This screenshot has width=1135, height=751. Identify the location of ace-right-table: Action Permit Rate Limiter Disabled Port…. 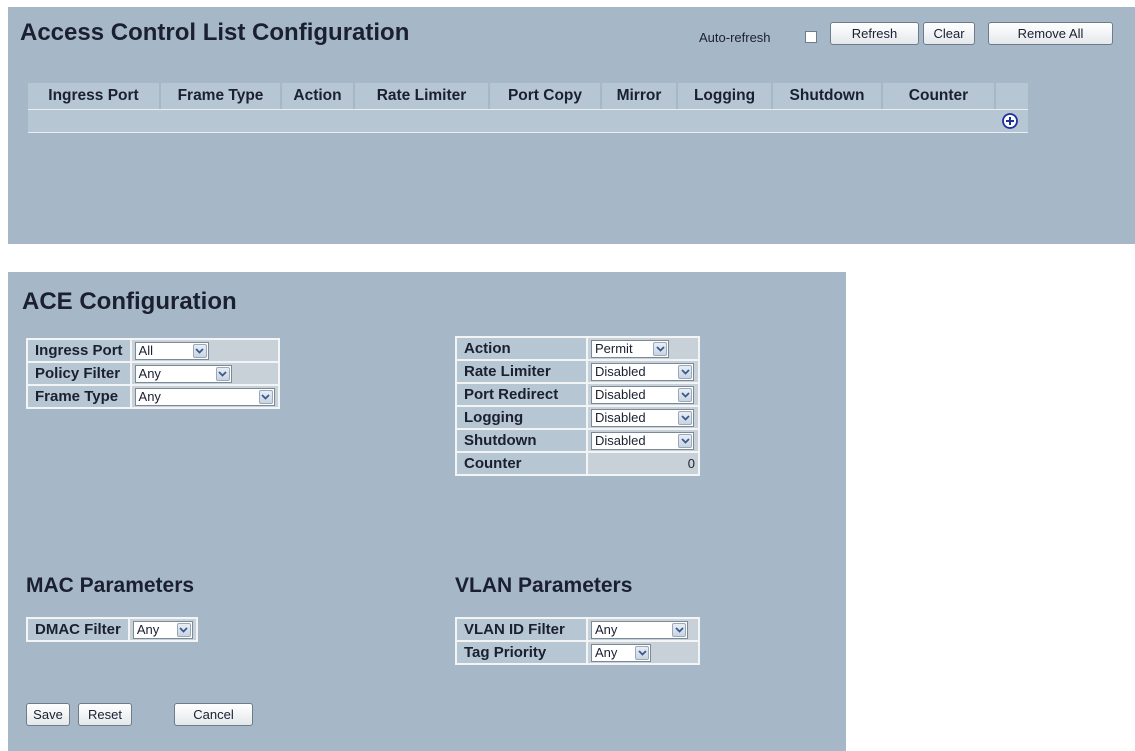
(577, 406).